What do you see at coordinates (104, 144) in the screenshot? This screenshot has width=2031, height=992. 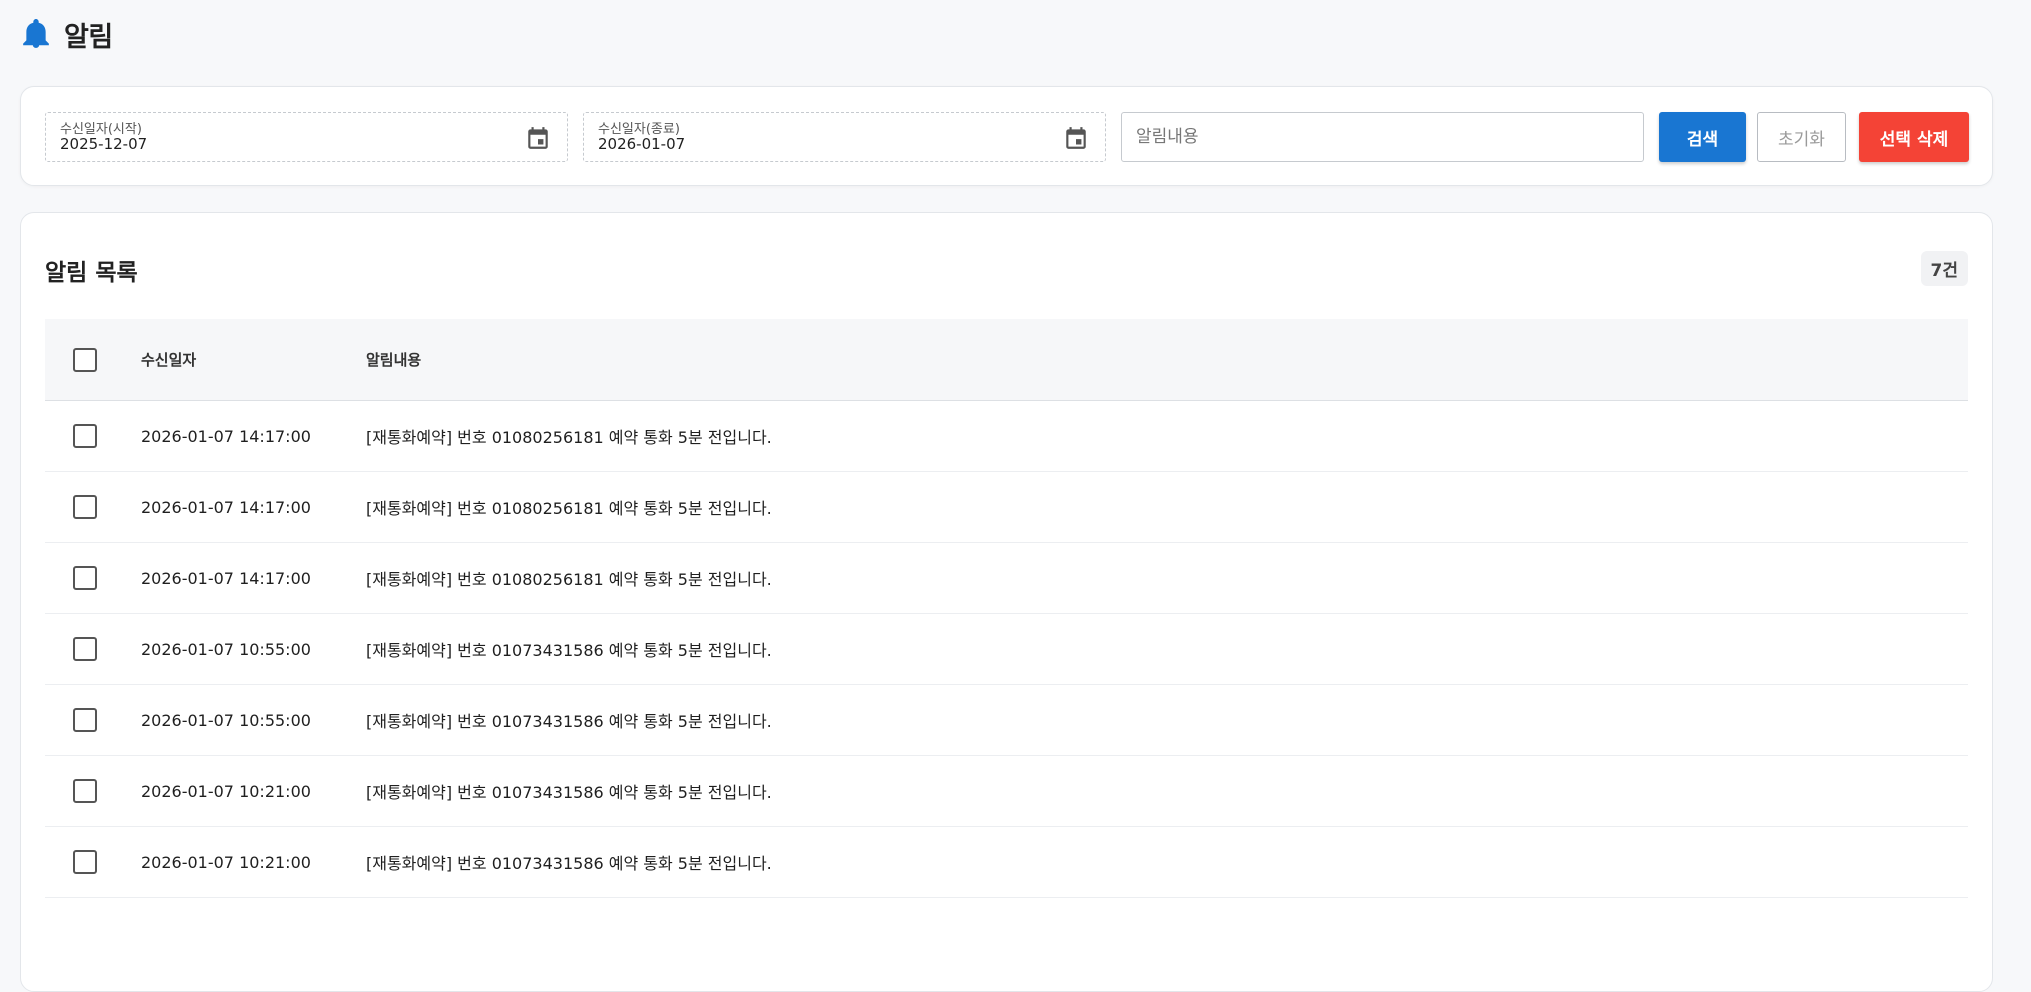 I see `start-date-value: 2025-12-07` at bounding box center [104, 144].